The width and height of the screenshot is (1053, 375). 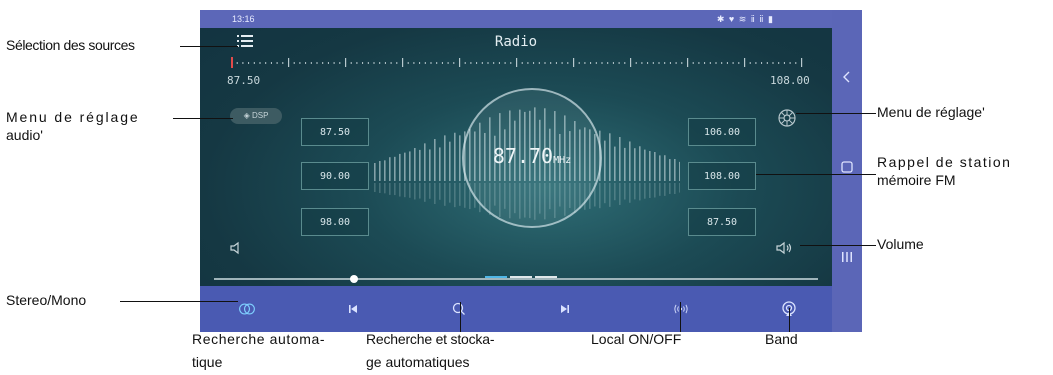 What do you see at coordinates (847, 257) in the screenshot?
I see `recents-icon` at bounding box center [847, 257].